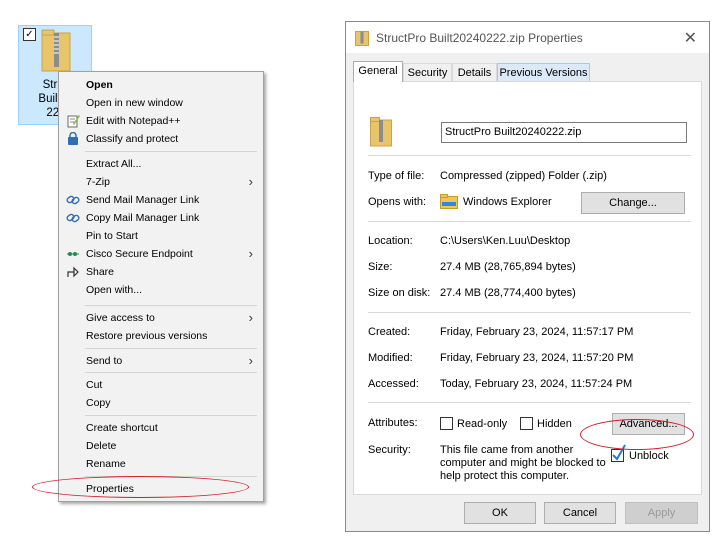  Describe the element at coordinates (161, 85) in the screenshot. I see `menu-item-open: Open` at that location.